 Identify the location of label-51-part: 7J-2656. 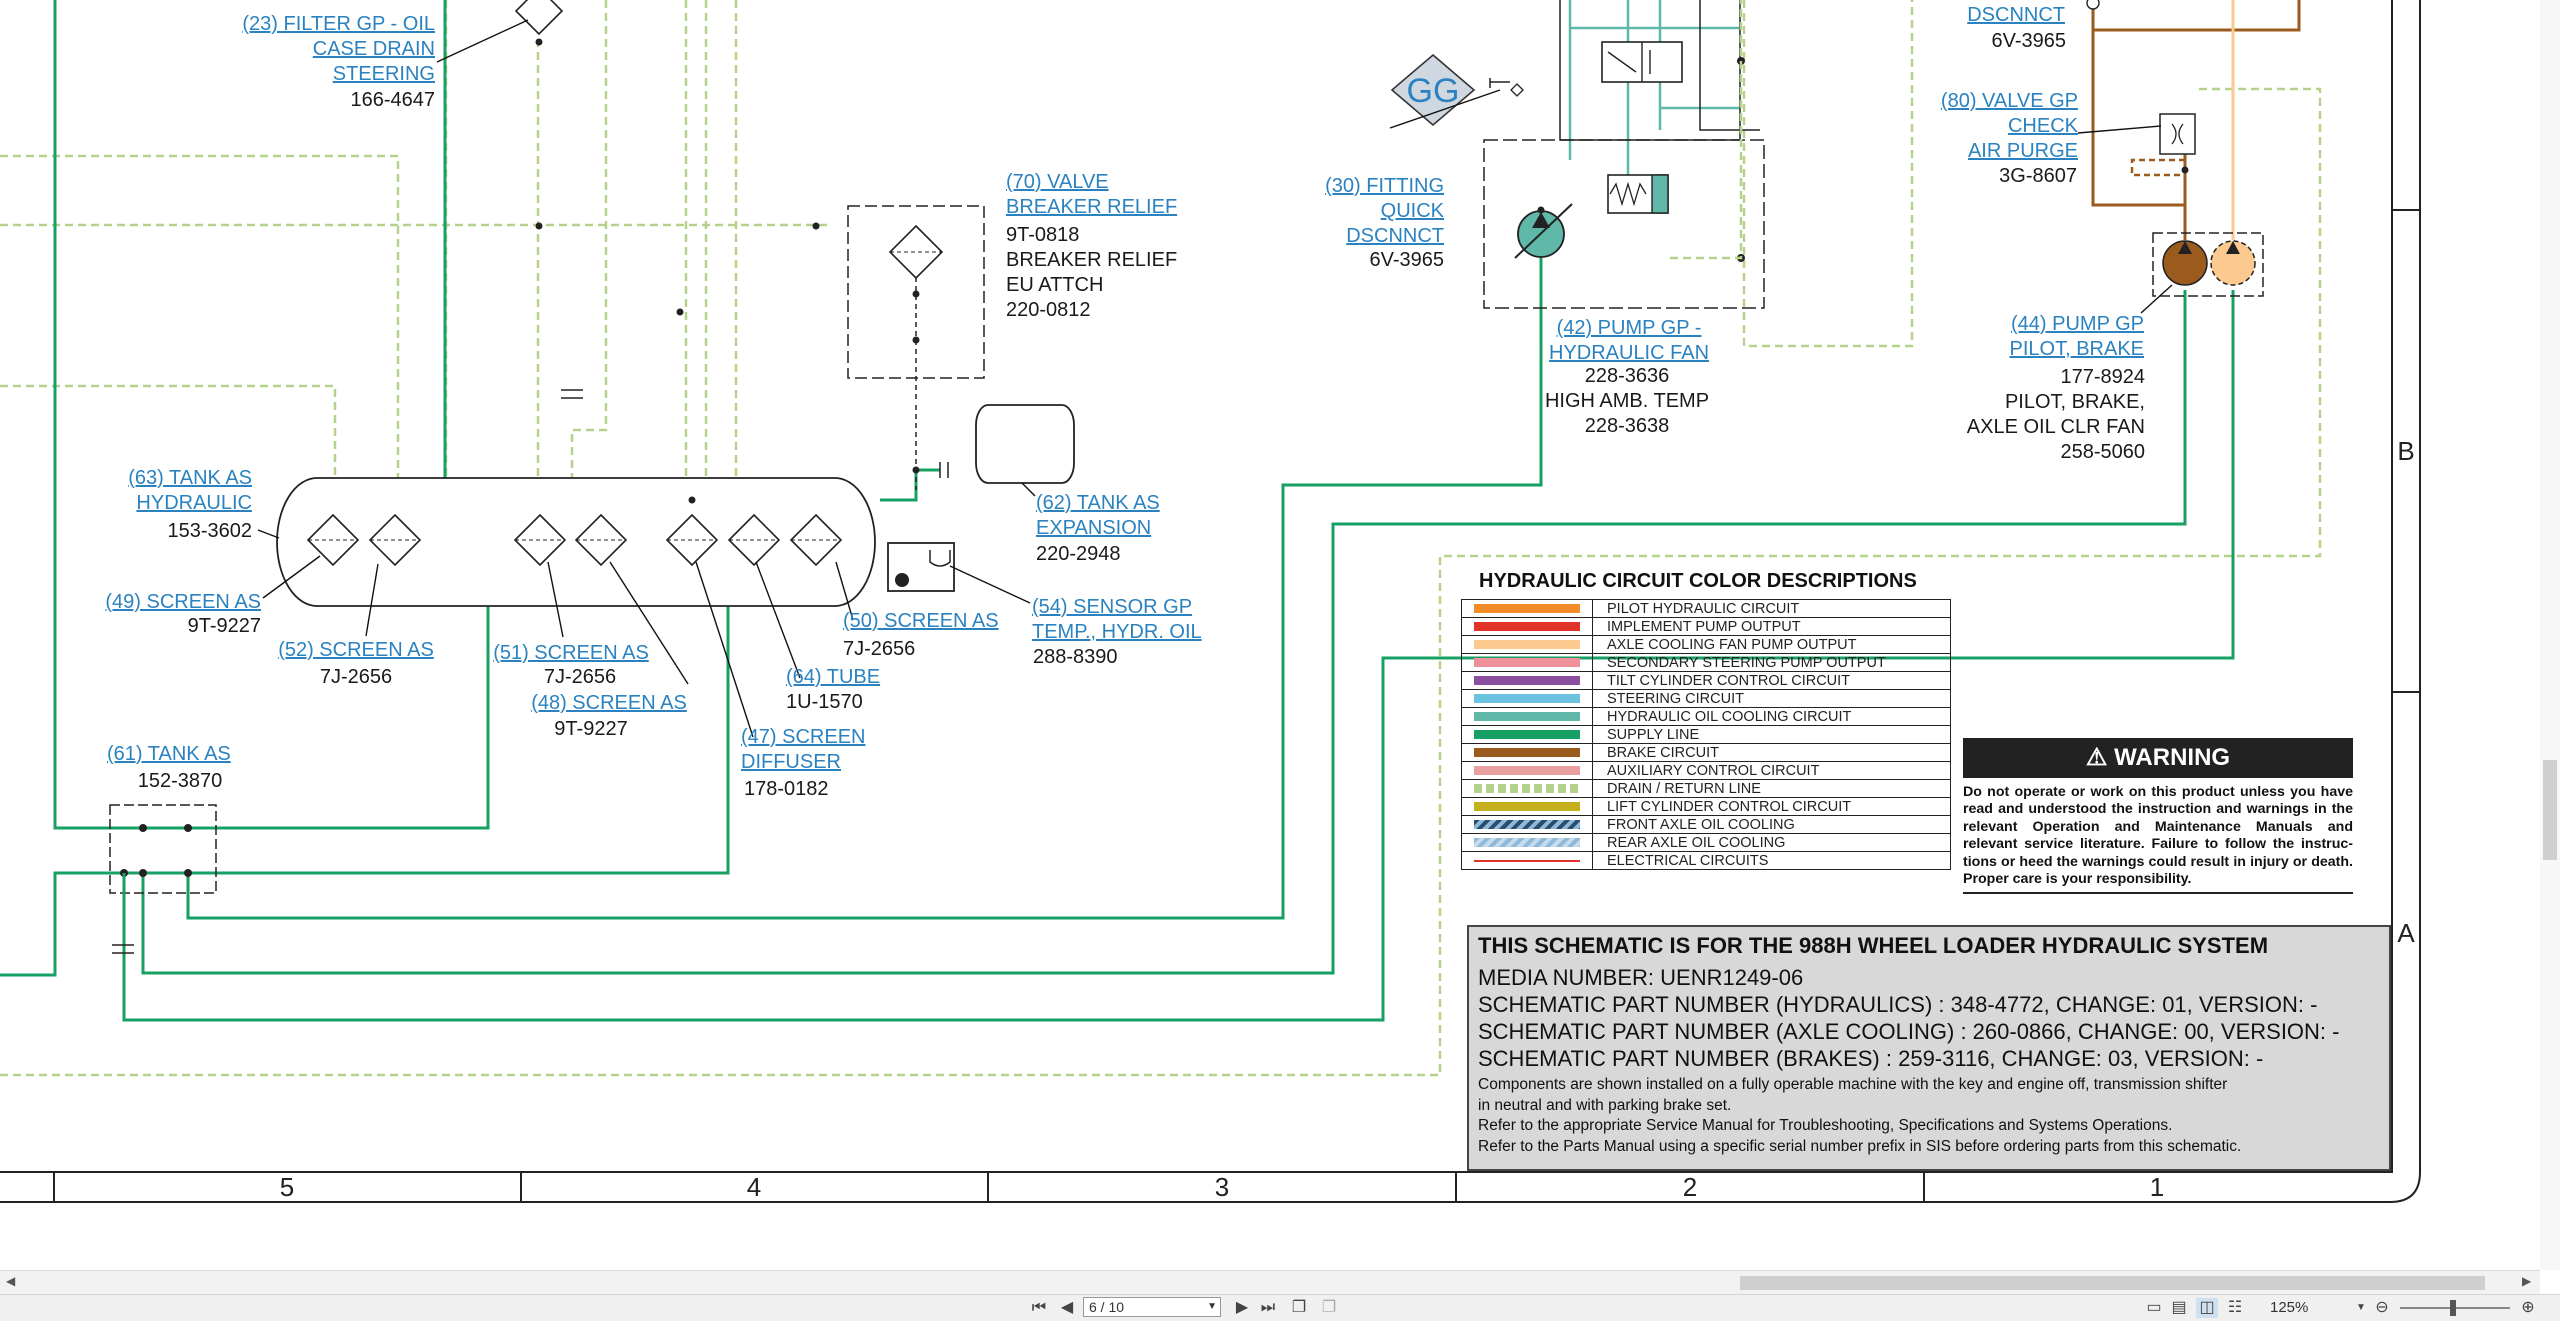
(580, 677).